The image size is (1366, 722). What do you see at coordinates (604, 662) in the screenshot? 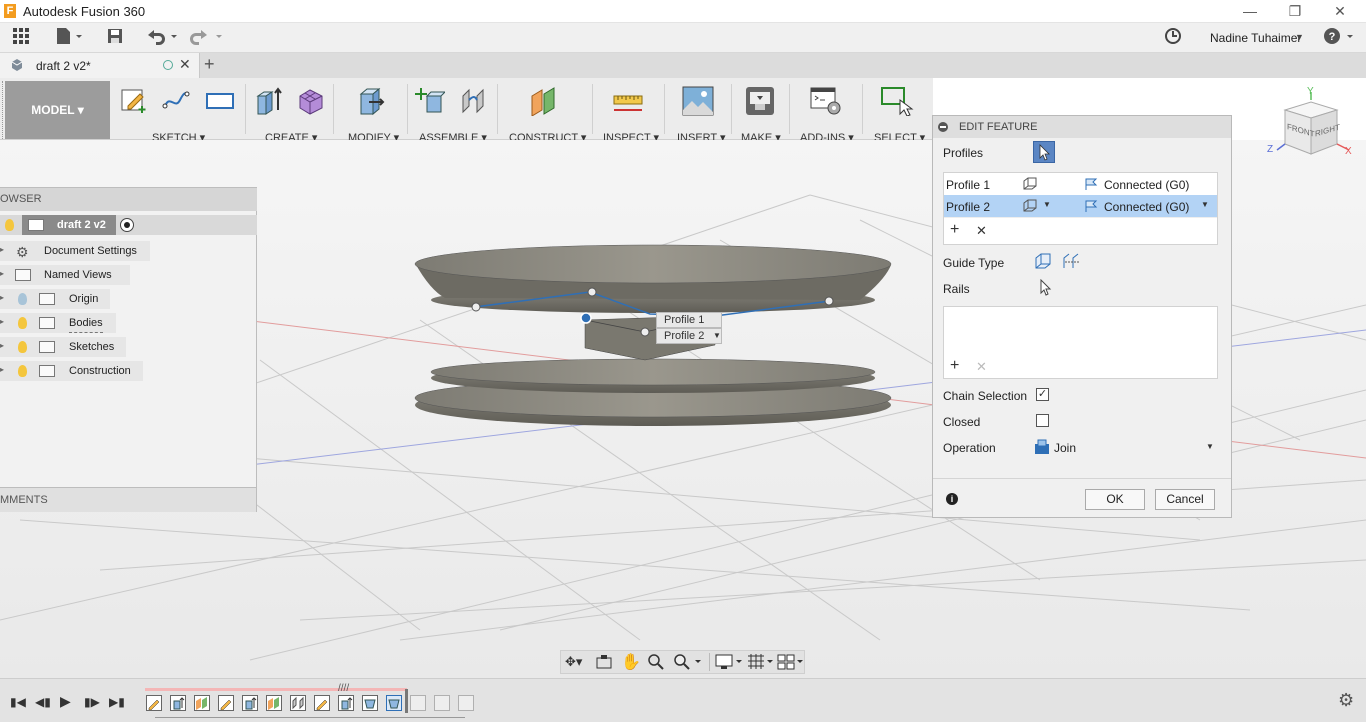
I see `look-at-icon` at bounding box center [604, 662].